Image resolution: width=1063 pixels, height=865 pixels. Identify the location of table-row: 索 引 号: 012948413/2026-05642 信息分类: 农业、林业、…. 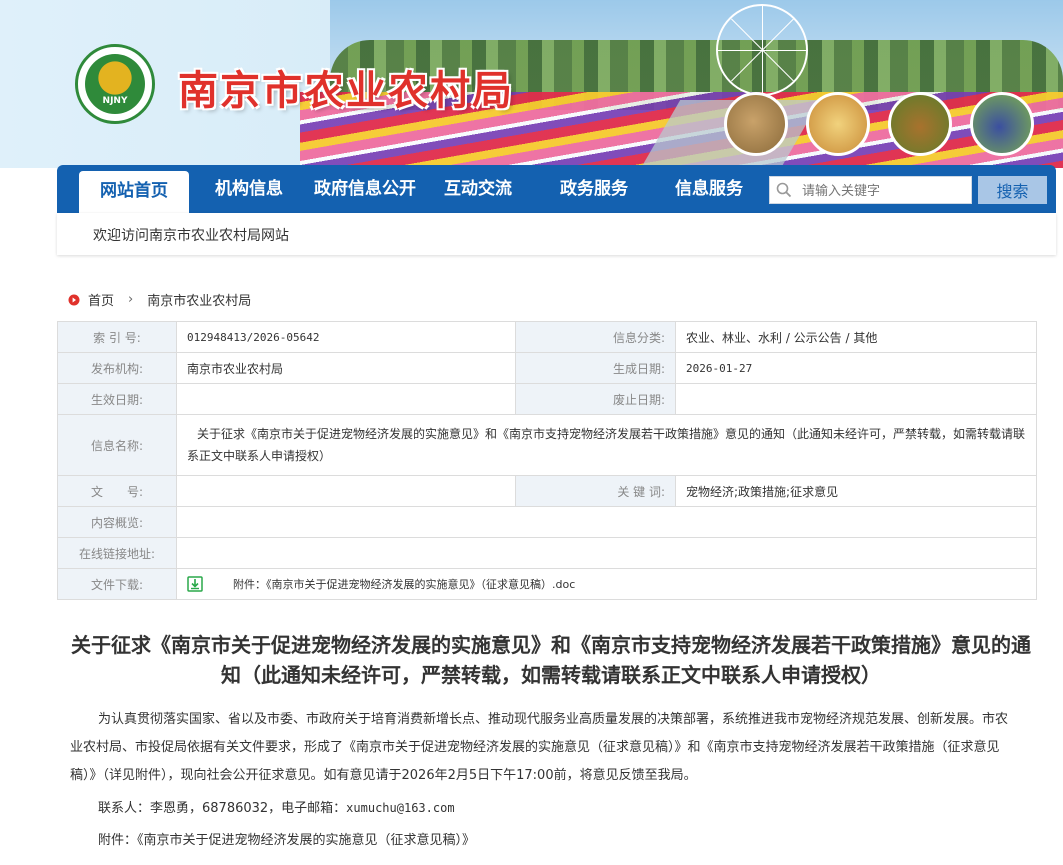
(547, 337).